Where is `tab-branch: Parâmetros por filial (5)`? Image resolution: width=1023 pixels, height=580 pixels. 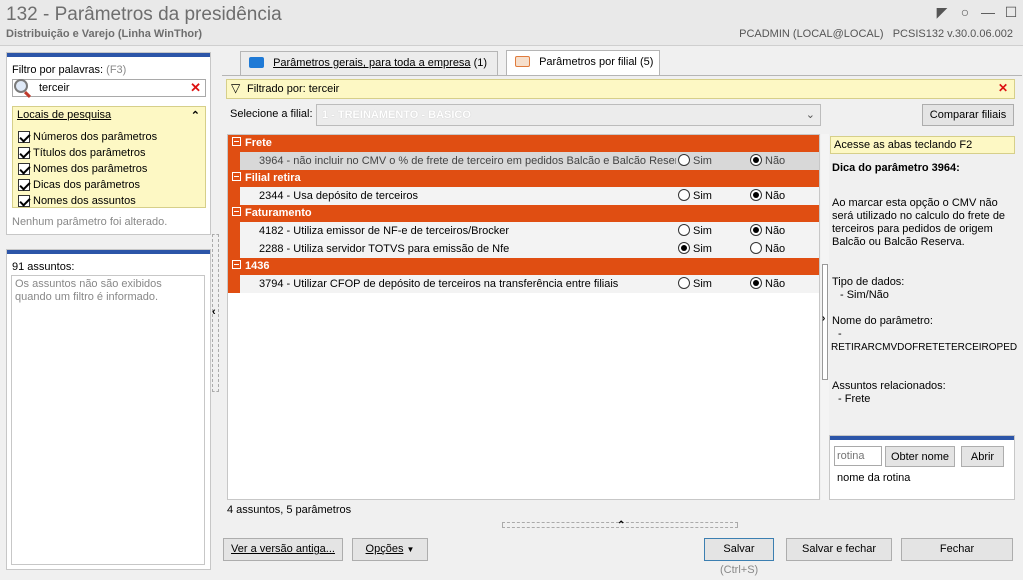
tab-branch: Parâmetros por filial (5) is located at coordinates (583, 62).